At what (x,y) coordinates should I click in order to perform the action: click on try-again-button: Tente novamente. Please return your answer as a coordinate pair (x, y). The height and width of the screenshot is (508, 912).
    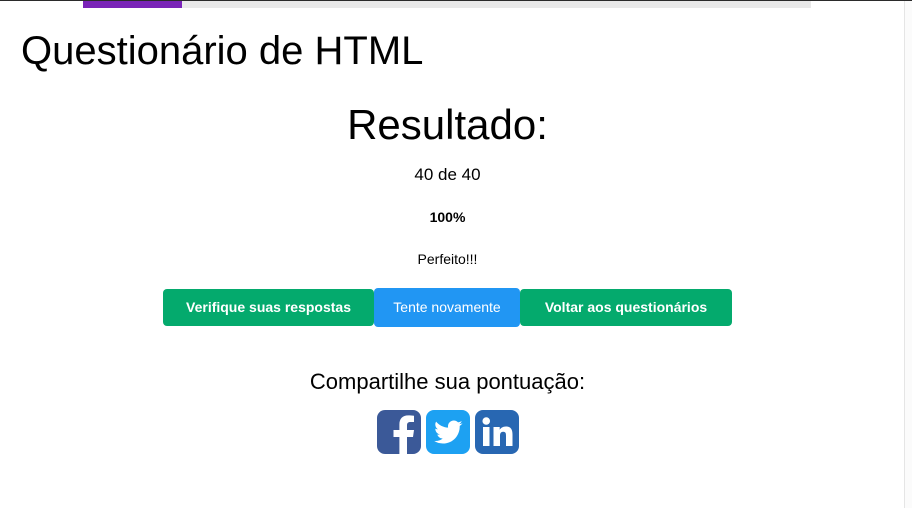
    Looking at the image, I should click on (447, 307).